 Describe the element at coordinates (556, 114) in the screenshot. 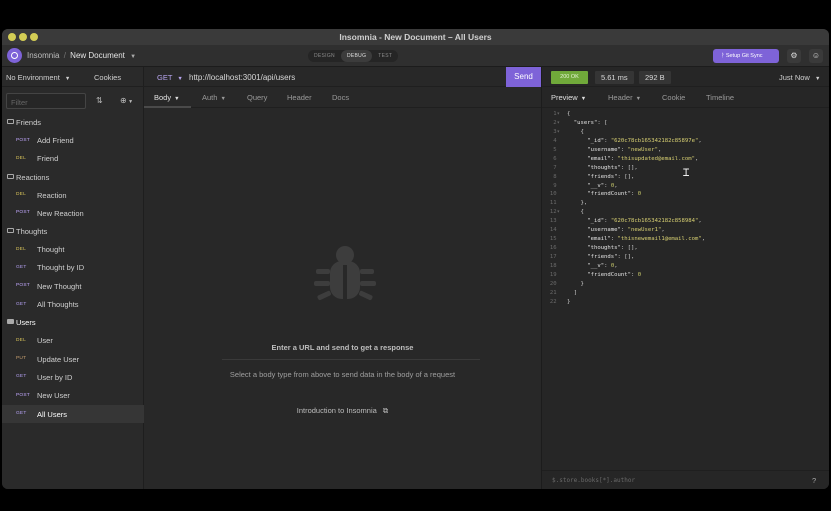

I see `line-number: 1▾` at that location.